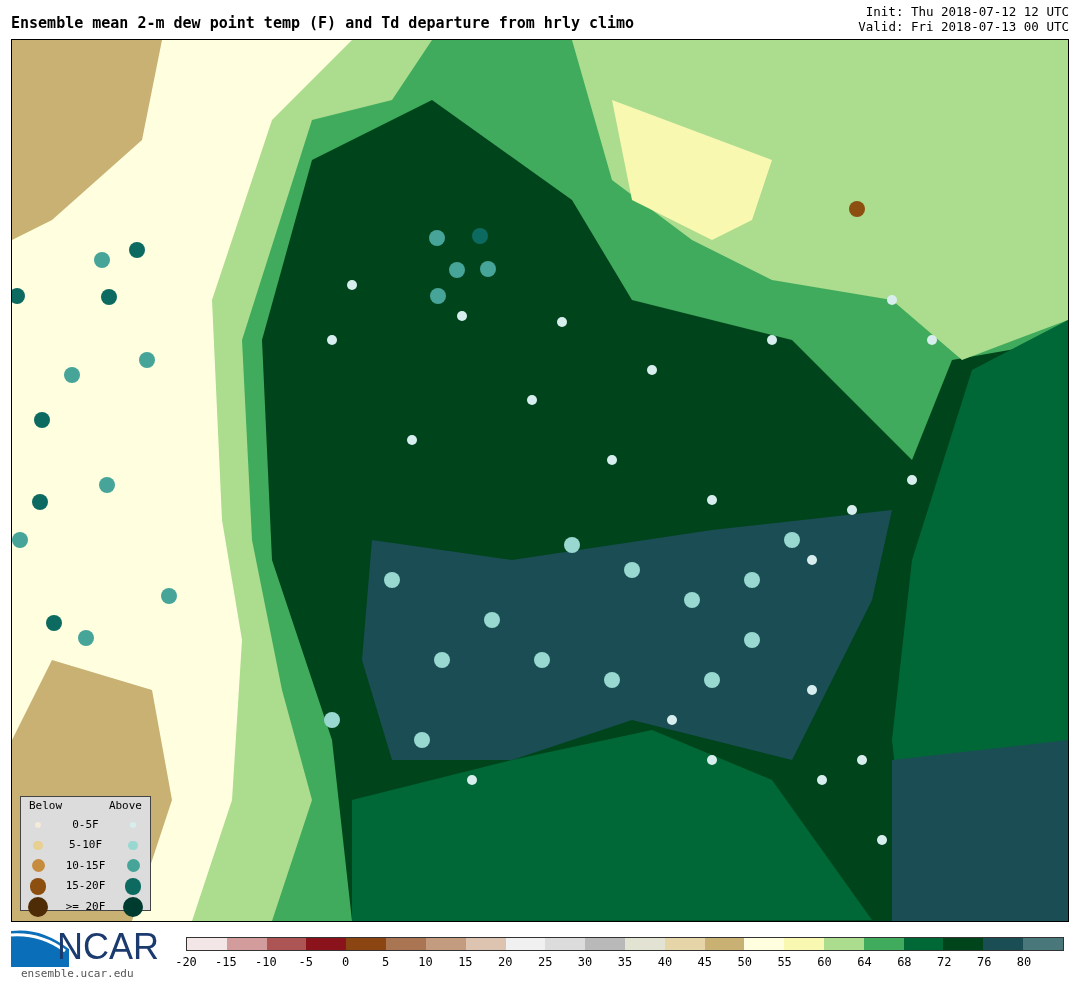  Describe the element at coordinates (585, 962) in the screenshot. I see `tick-label: 30` at that location.